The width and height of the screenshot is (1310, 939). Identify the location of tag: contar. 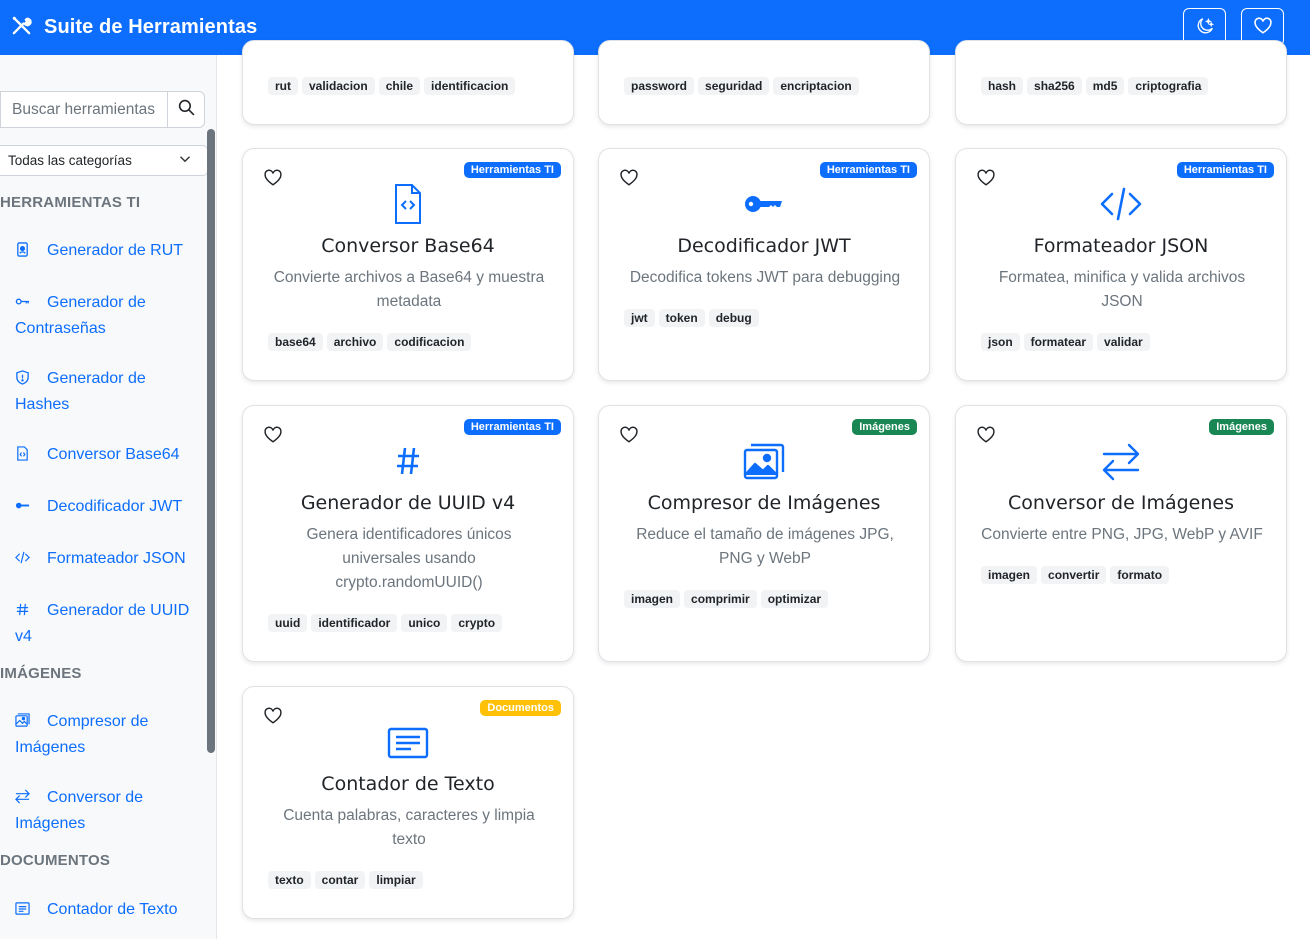
(340, 880).